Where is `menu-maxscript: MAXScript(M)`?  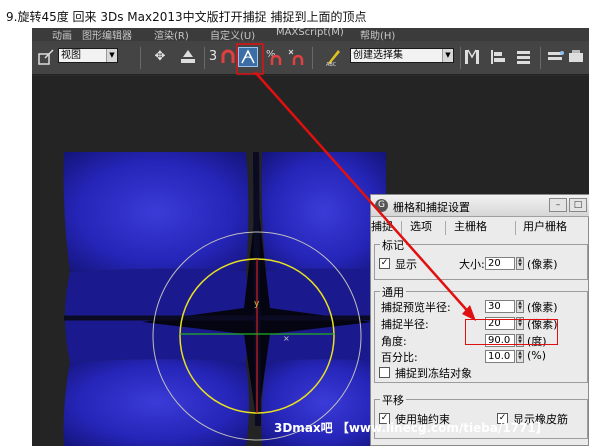
menu-maxscript: MAXScript(M) is located at coordinates (310, 33).